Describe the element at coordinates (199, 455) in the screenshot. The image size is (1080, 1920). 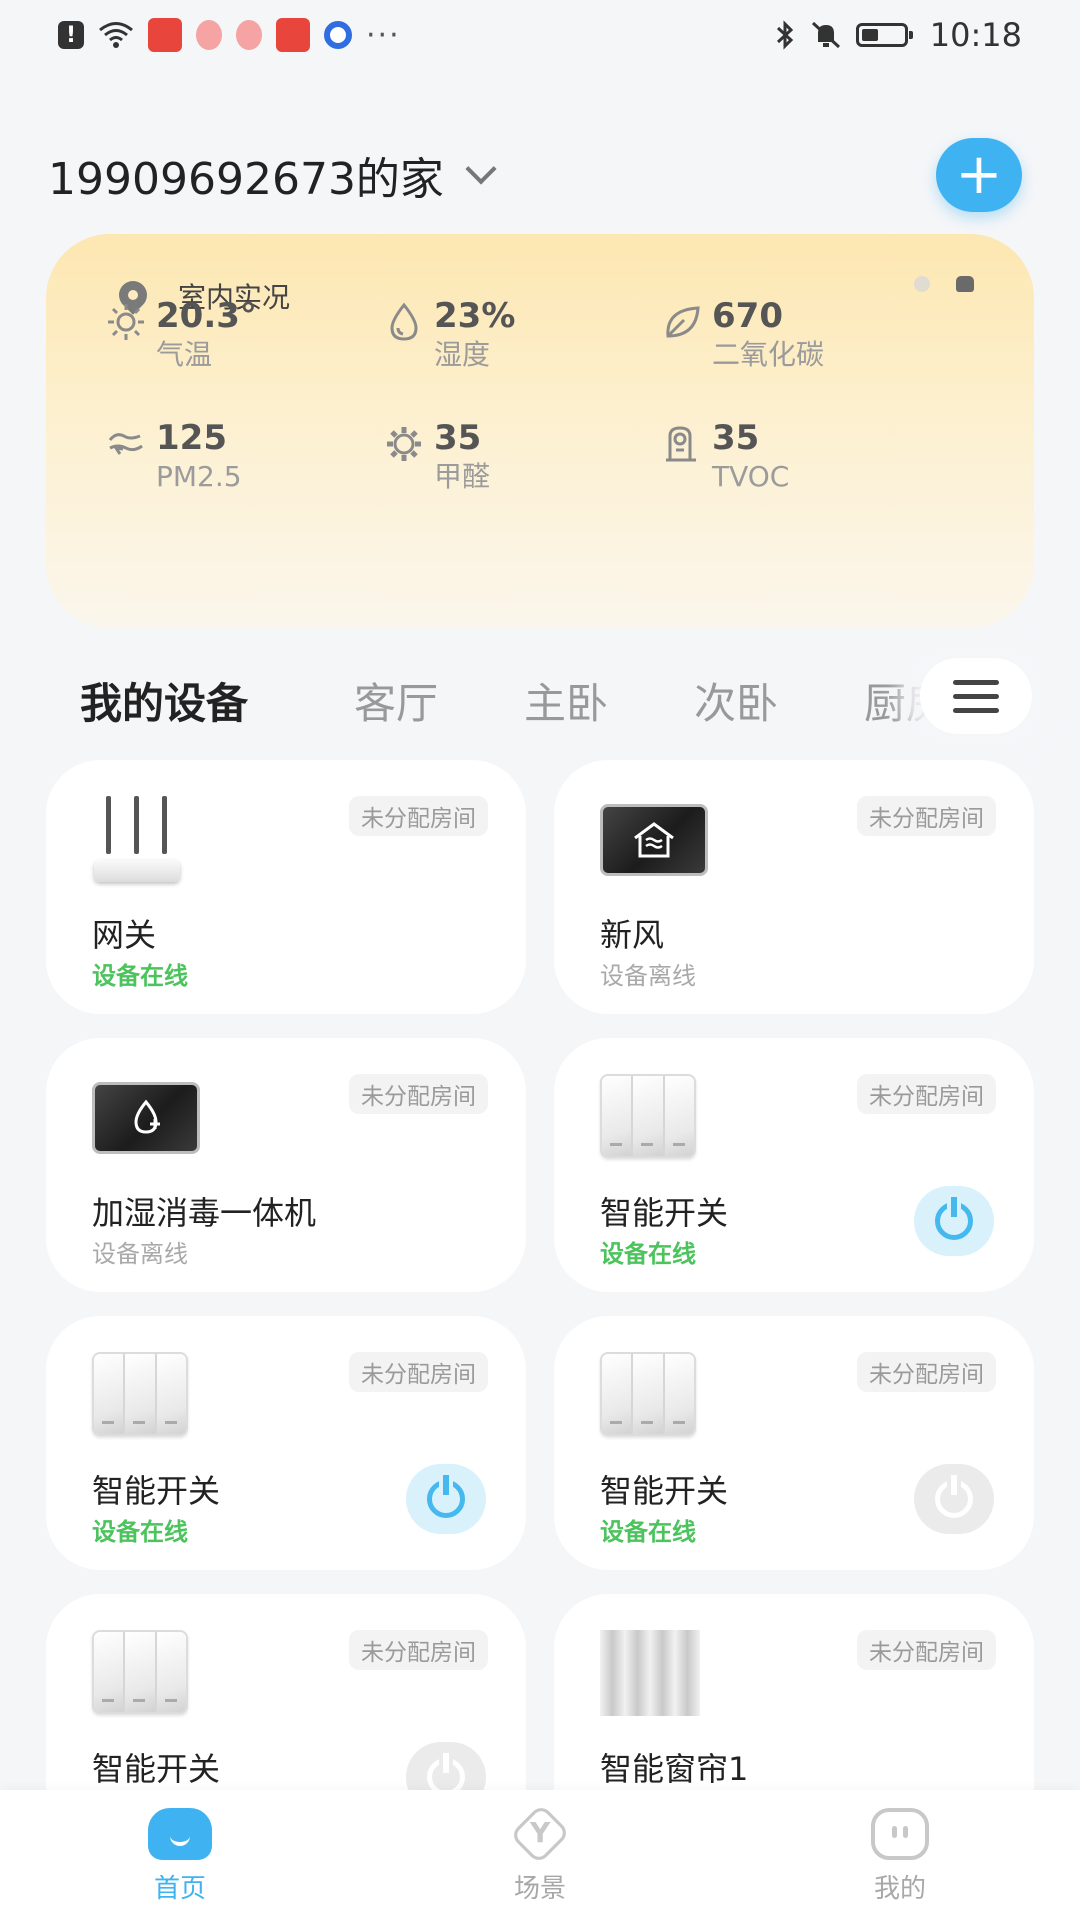
I see `metric-text: 125 PM2.5` at that location.